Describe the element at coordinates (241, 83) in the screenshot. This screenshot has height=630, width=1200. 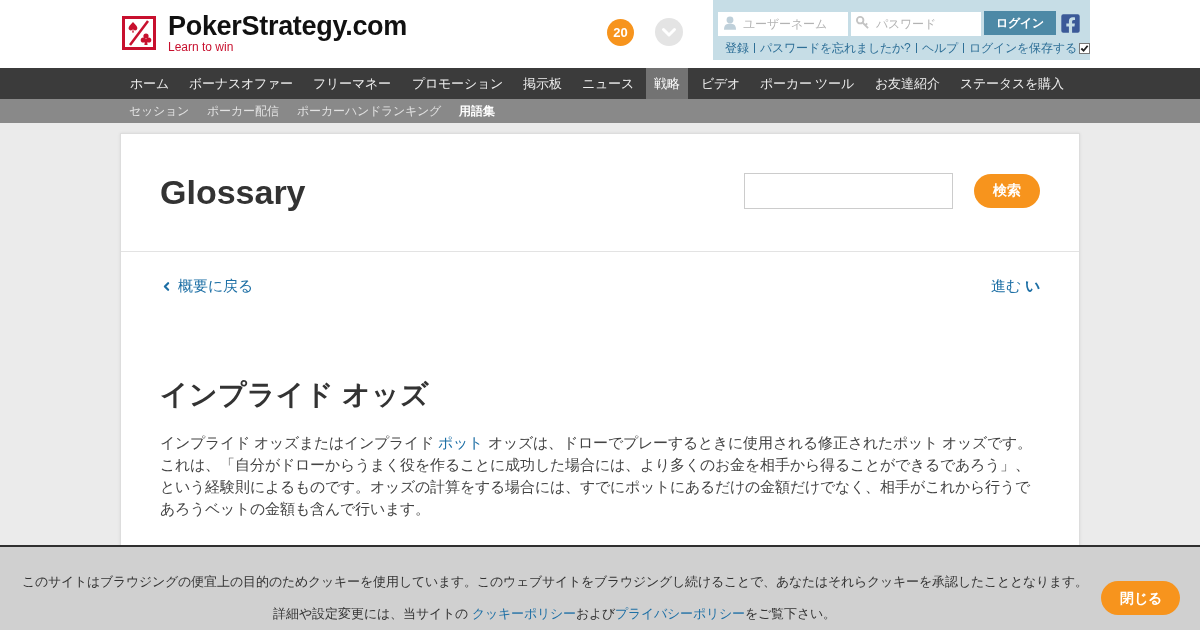
I see `nav-tab: ボーナスオファー` at that location.